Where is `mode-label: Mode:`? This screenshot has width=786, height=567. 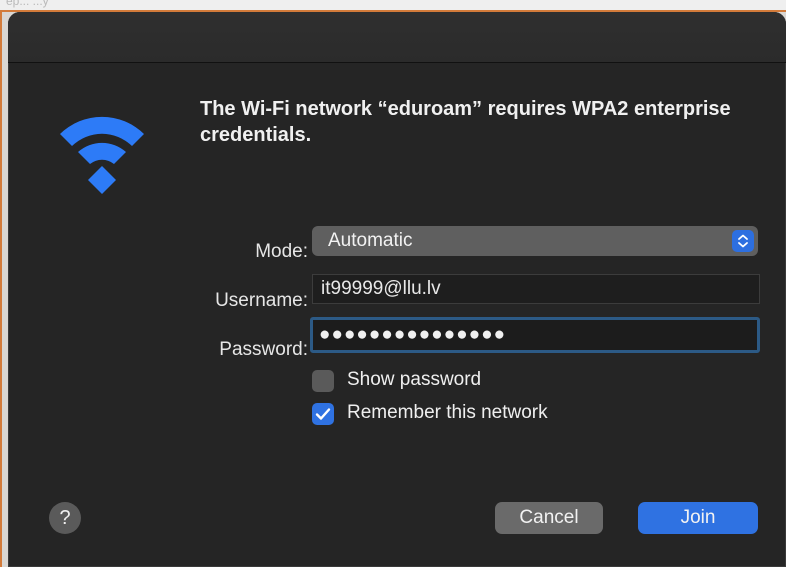 mode-label: Mode: is located at coordinates (281, 251).